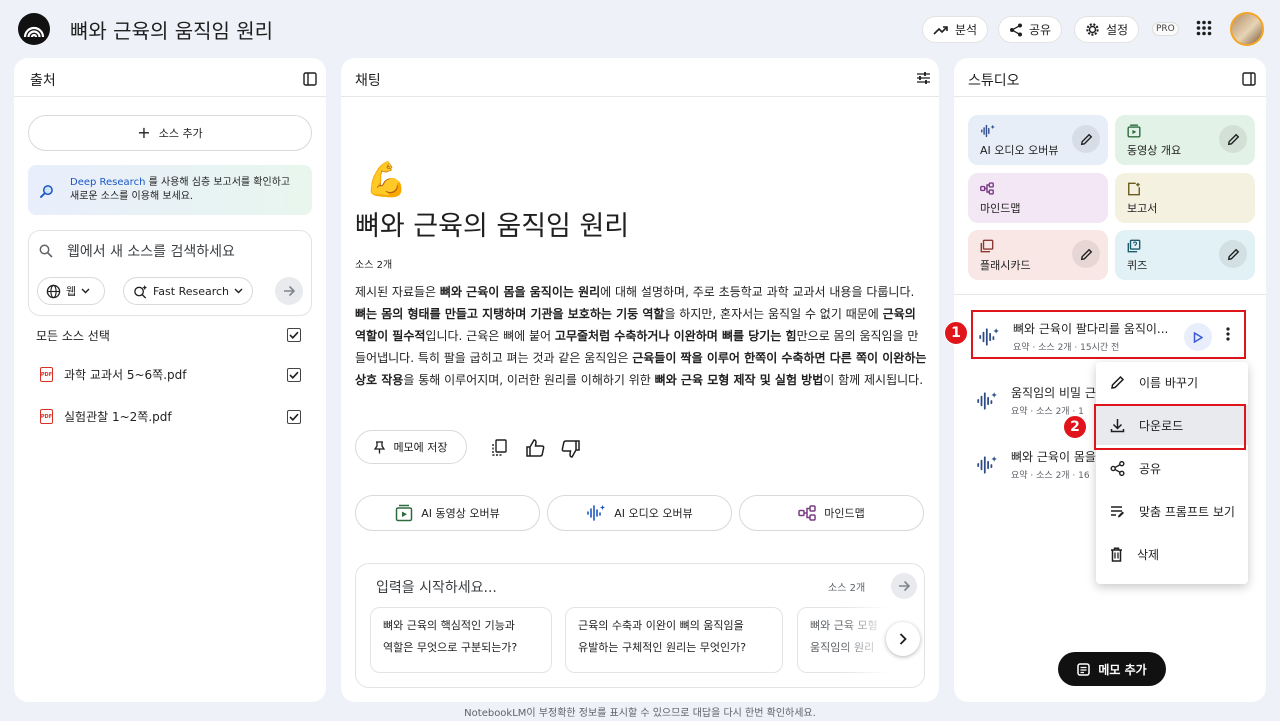  Describe the element at coordinates (653, 513) in the screenshot. I see `chip-label: AI 오디오 오버뷰` at that location.